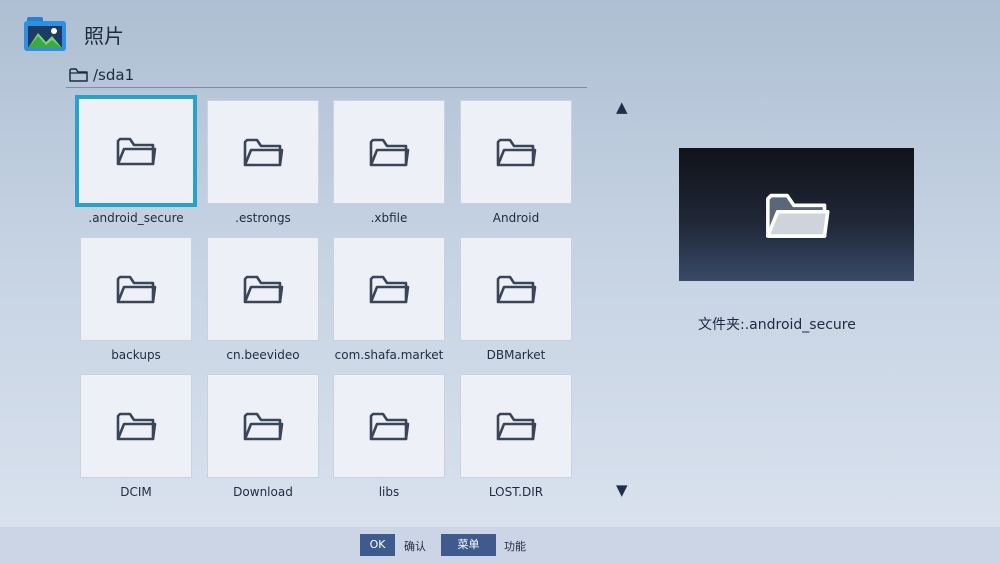 Image resolution: width=1000 pixels, height=563 pixels. What do you see at coordinates (515, 546) in the screenshot?
I see `menu-key-description: 功能` at bounding box center [515, 546].